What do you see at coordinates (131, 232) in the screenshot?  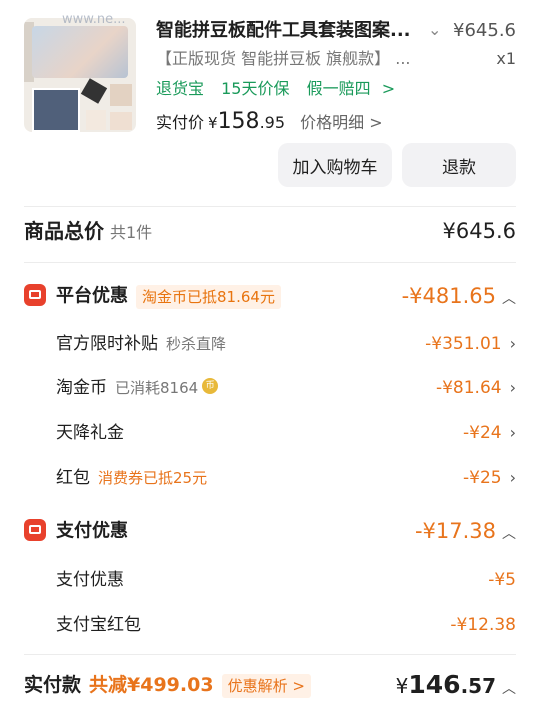 I see `goods-count: 共1件` at bounding box center [131, 232].